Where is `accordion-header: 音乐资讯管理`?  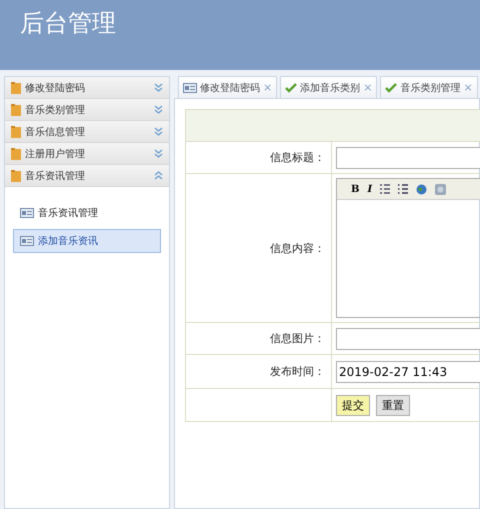 accordion-header: 音乐资讯管理 is located at coordinates (87, 176).